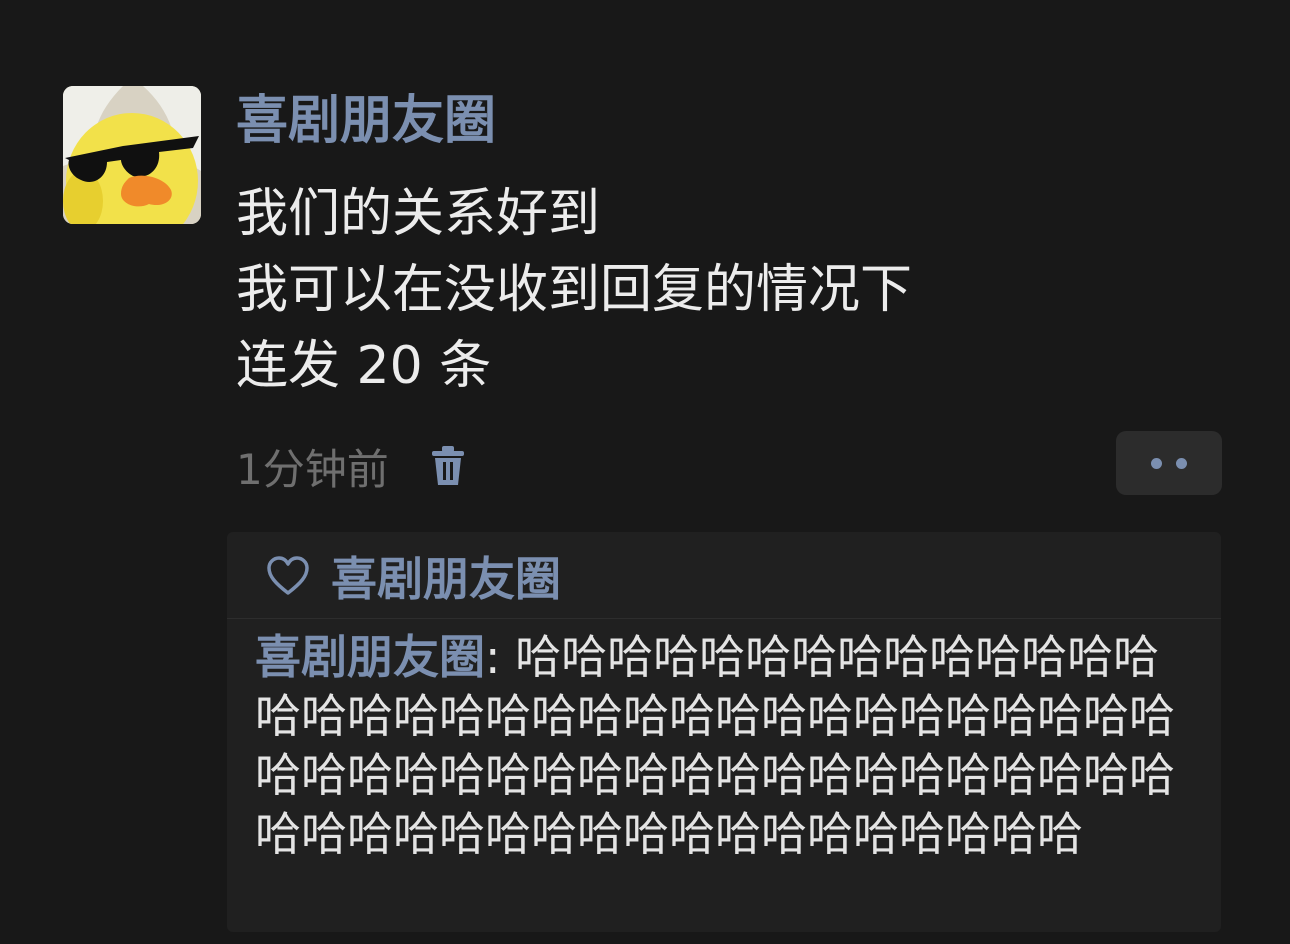 The image size is (1290, 944). I want to click on post-line: 连发 20 条, so click(364, 366).